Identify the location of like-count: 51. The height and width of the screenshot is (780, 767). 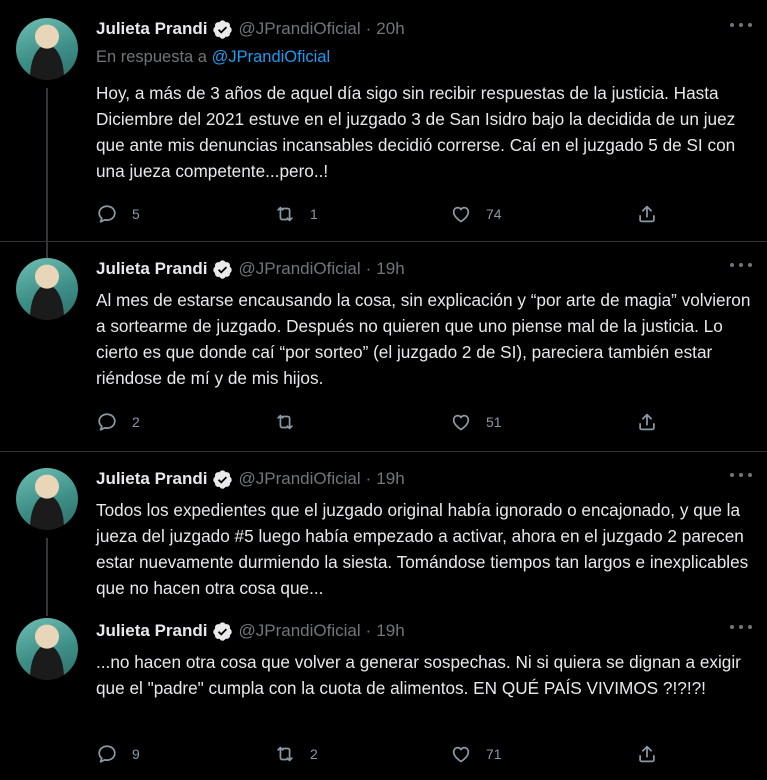
(494, 422).